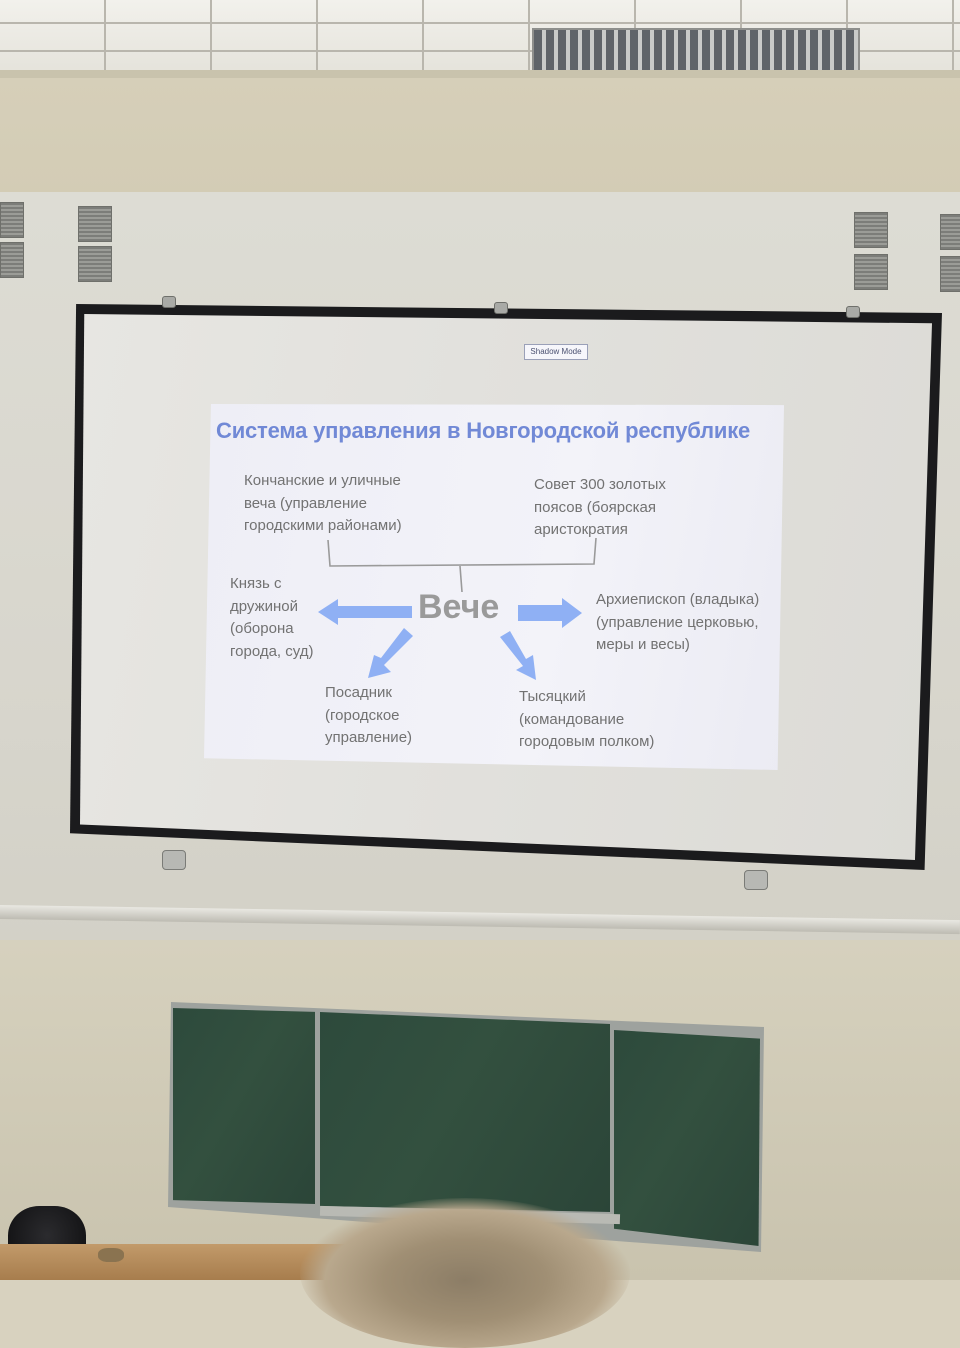 This screenshot has height=1348, width=960. What do you see at coordinates (390, 653) in the screenshot?
I see `arrow-down-left-icon` at bounding box center [390, 653].